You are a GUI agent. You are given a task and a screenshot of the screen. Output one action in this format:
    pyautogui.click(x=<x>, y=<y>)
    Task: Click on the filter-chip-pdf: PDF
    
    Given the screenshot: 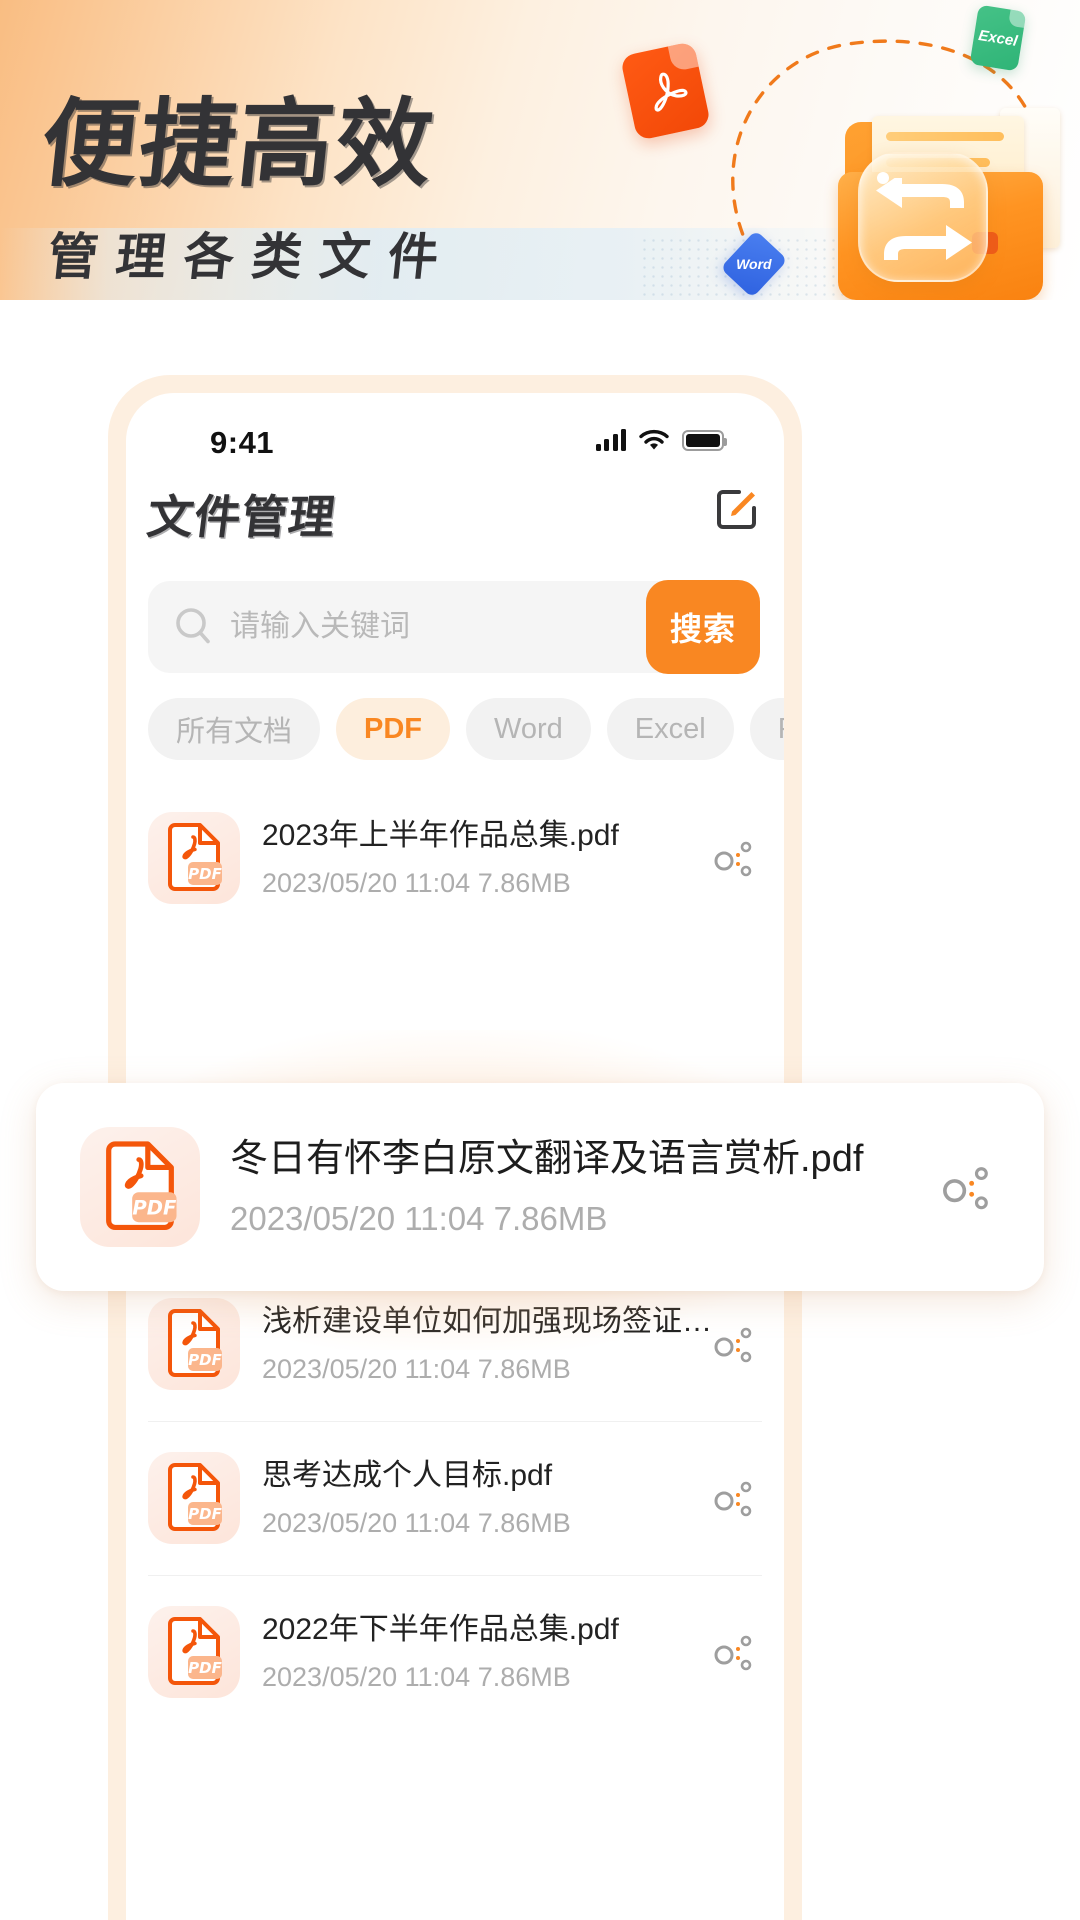 What is the action you would take?
    pyautogui.click(x=393, y=729)
    